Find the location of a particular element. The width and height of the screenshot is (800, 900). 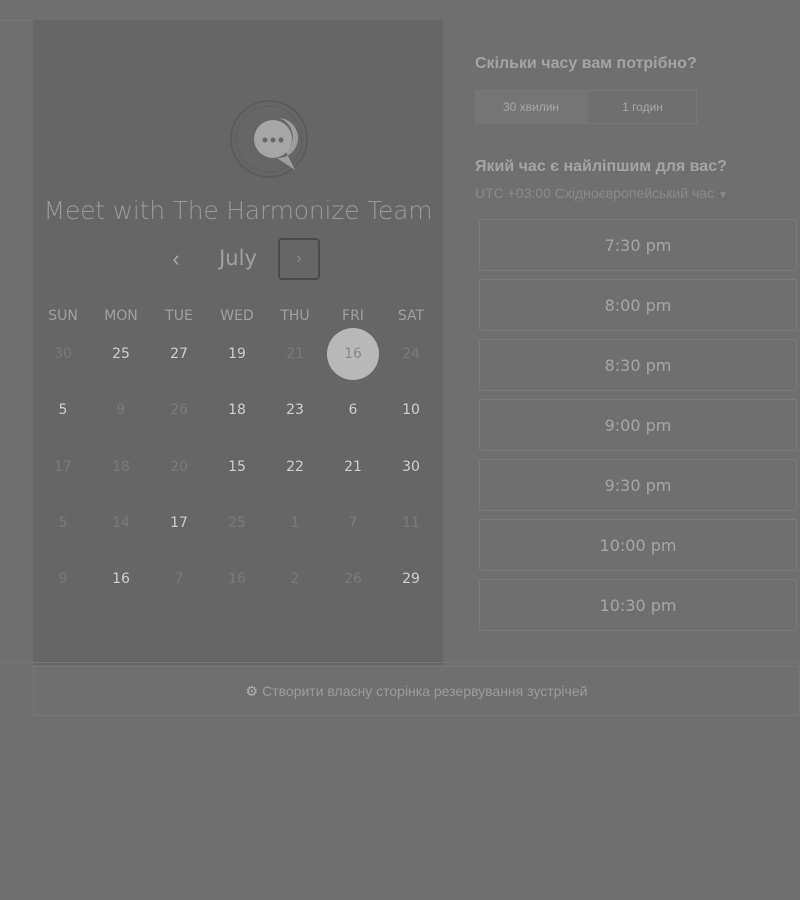

calendar-day: 22 is located at coordinates (295, 467).